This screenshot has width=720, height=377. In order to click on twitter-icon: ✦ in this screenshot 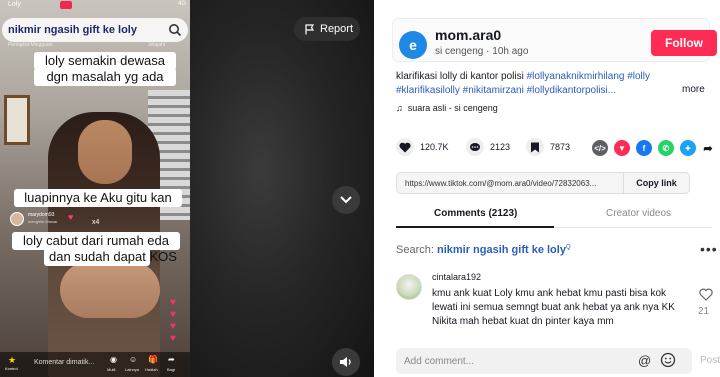, I will do `click(688, 148)`.